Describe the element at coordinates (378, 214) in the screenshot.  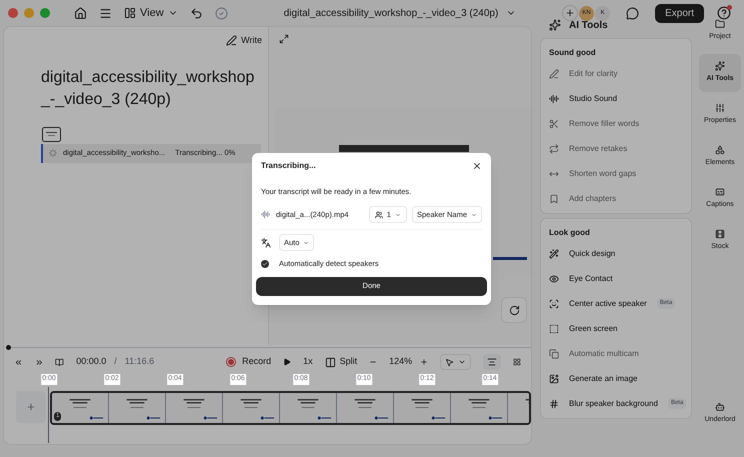
I see `people-icon` at that location.